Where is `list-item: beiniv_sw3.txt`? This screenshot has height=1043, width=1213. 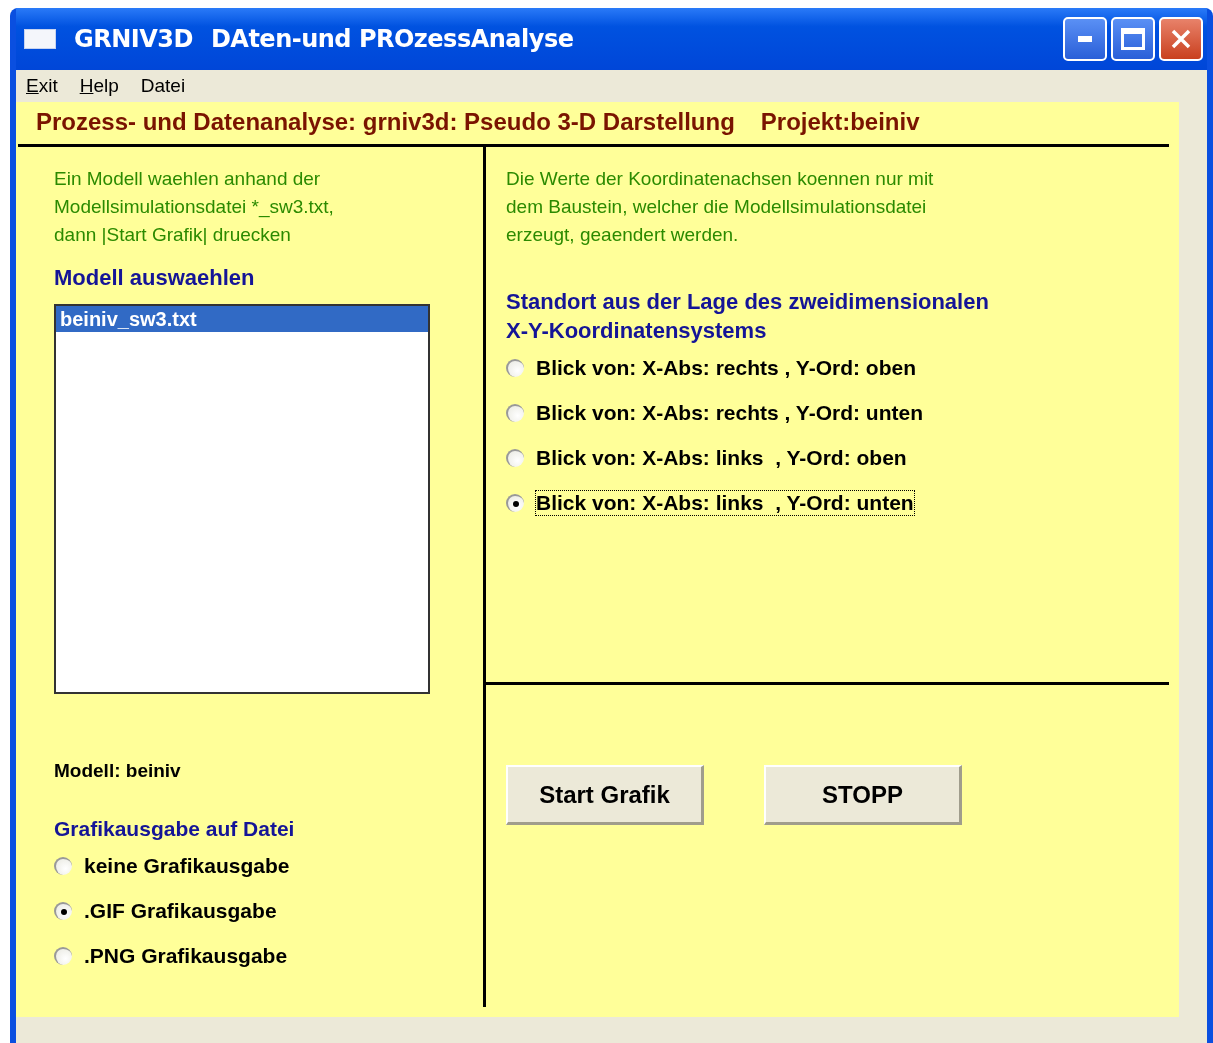
list-item: beiniv_sw3.txt is located at coordinates (242, 319).